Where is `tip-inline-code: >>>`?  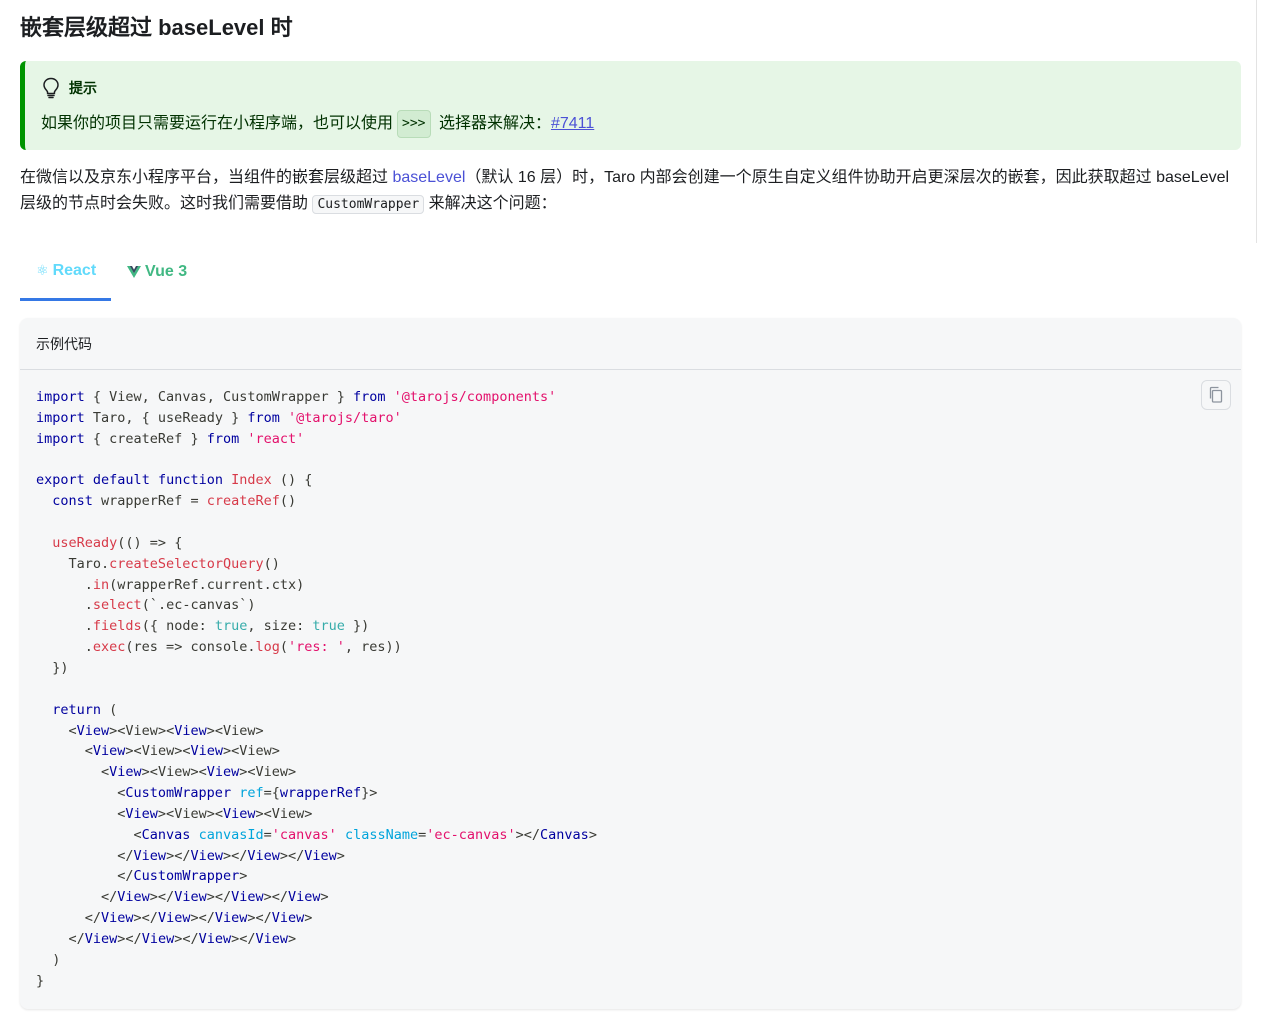 tip-inline-code: >>> is located at coordinates (414, 124).